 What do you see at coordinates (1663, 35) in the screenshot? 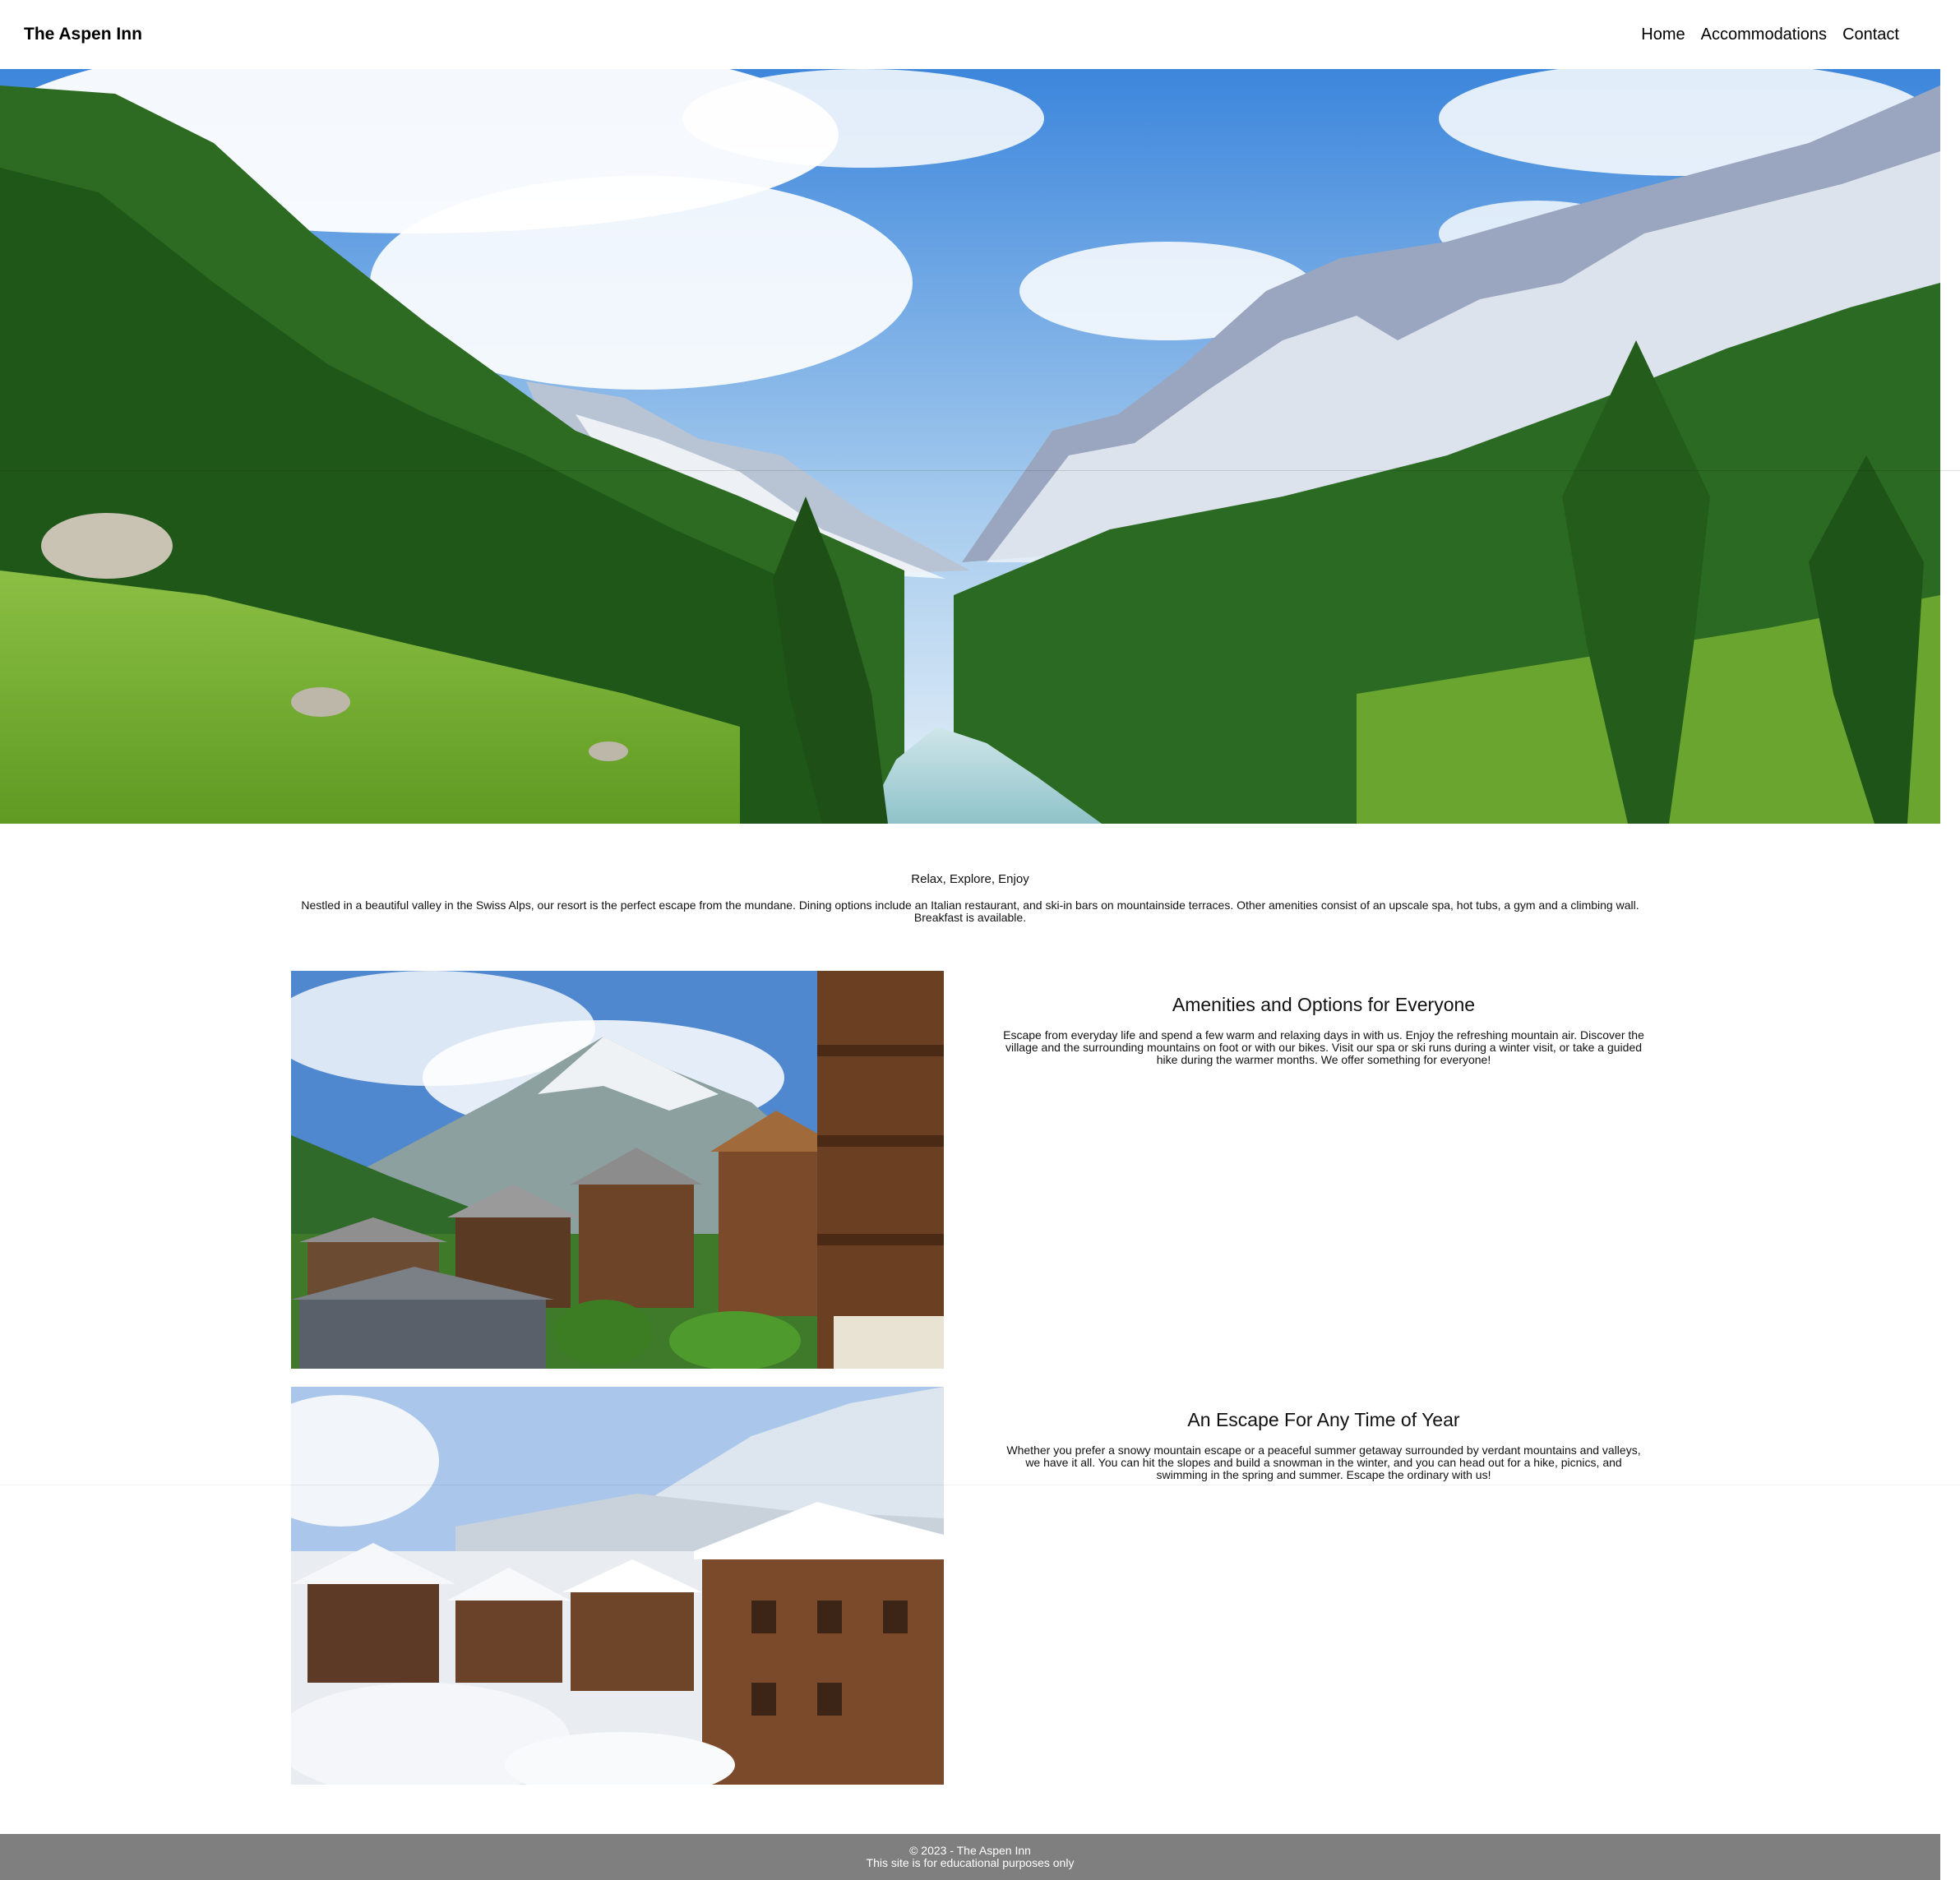
I see `nav-home-link: Home` at bounding box center [1663, 35].